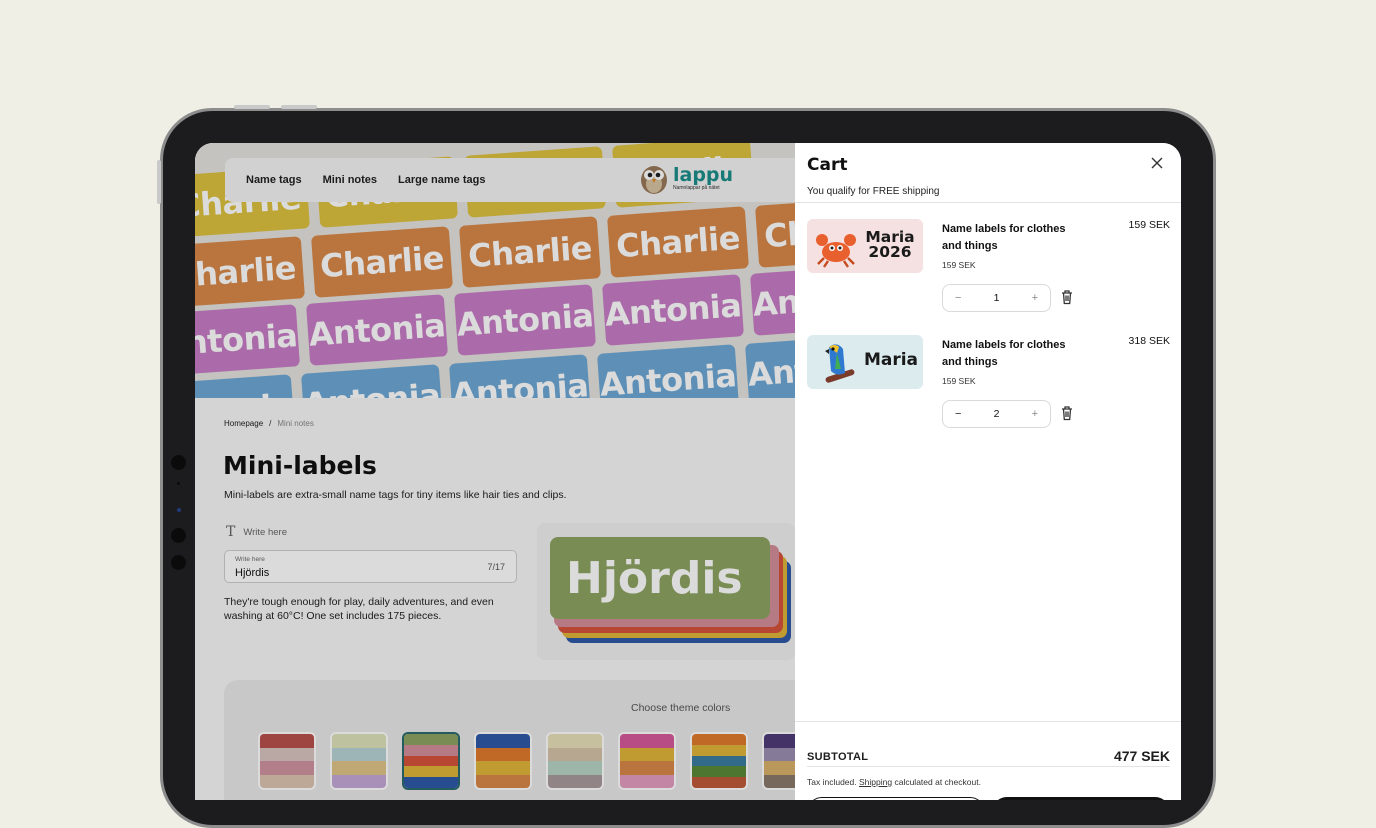  What do you see at coordinates (252, 107) in the screenshot?
I see `tablet-top-button` at bounding box center [252, 107].